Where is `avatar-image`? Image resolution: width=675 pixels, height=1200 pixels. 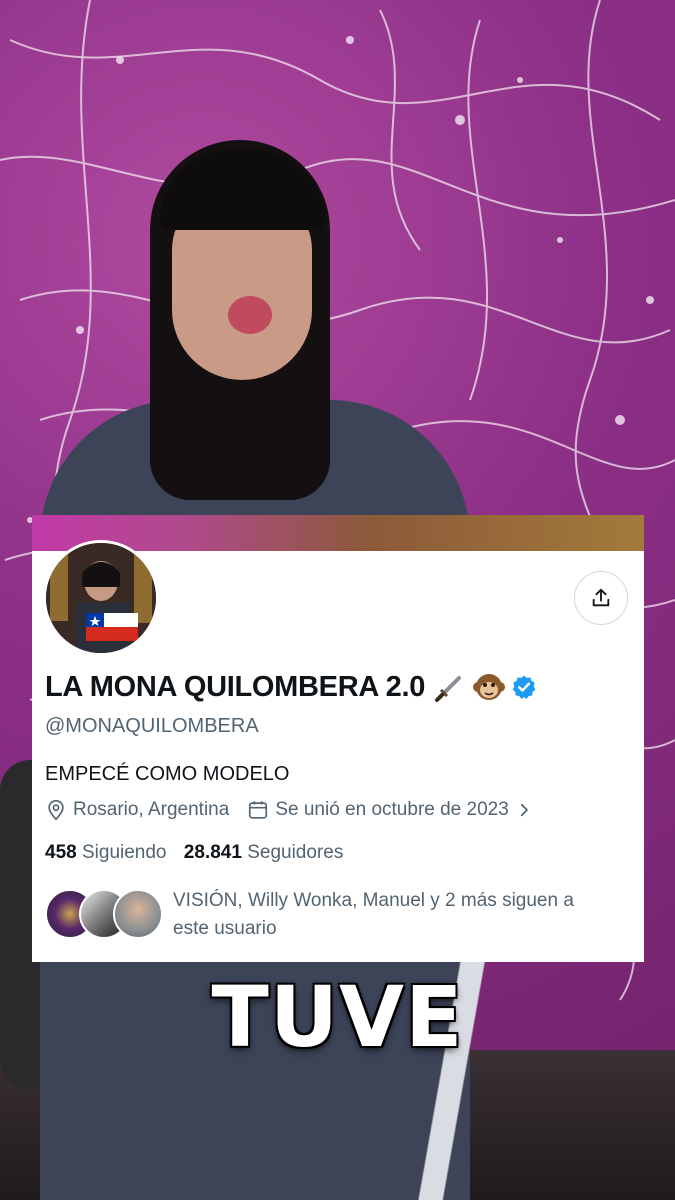 avatar-image is located at coordinates (101, 598).